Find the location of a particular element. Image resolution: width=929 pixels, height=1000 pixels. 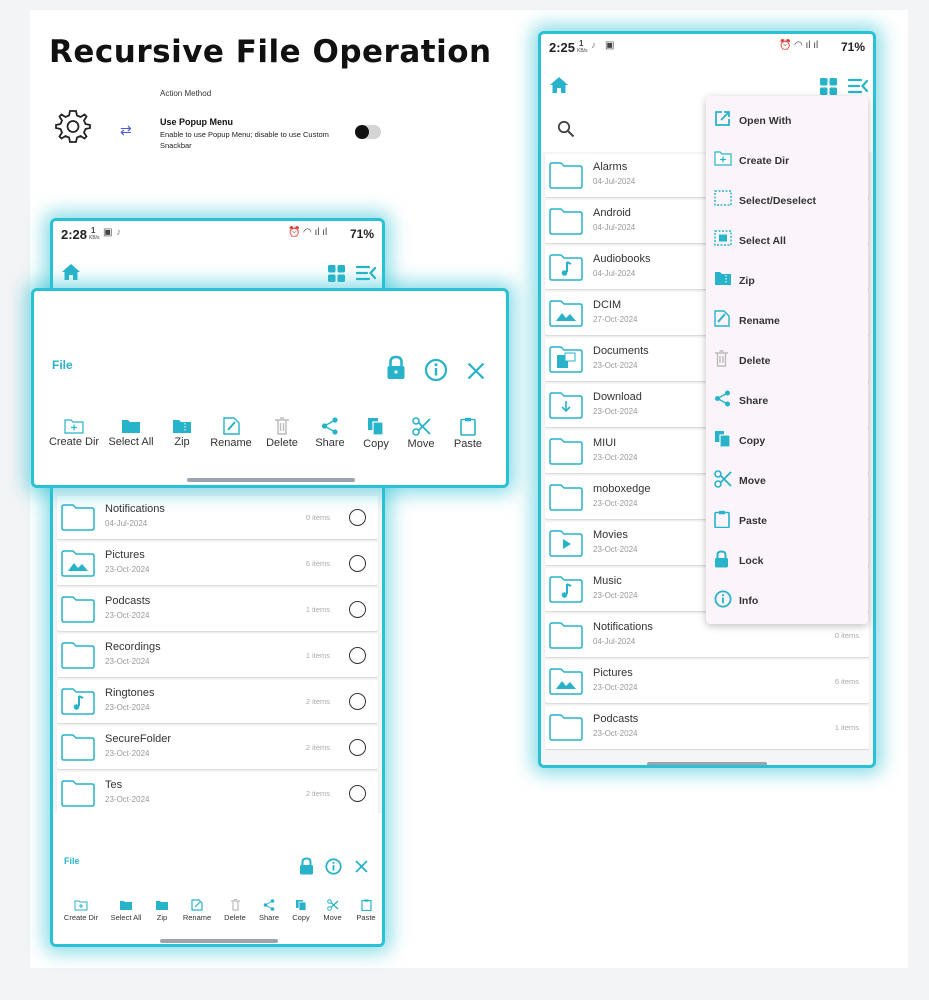

menu-item-delete: Delete is located at coordinates (787, 361).